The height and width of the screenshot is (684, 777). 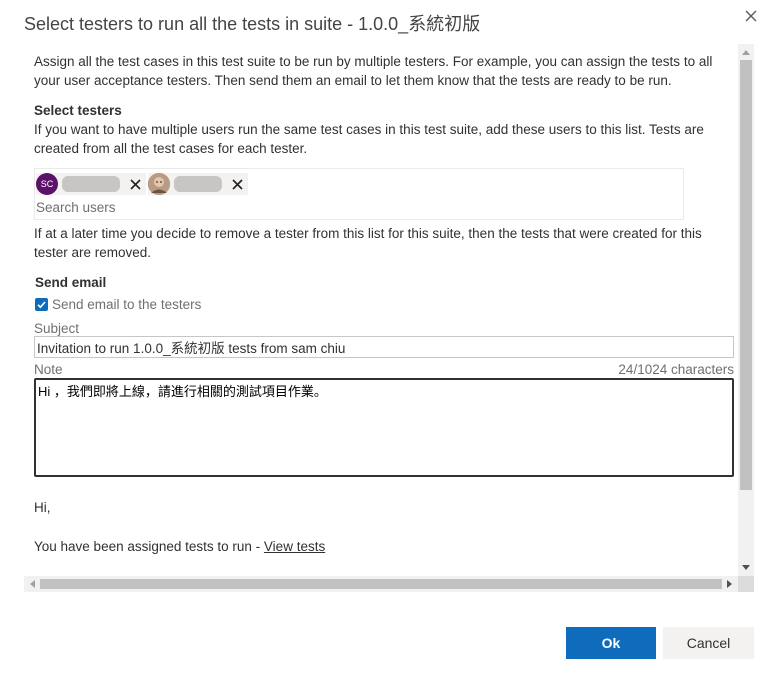 What do you see at coordinates (359, 194) in the screenshot?
I see `tester-picker: SC` at bounding box center [359, 194].